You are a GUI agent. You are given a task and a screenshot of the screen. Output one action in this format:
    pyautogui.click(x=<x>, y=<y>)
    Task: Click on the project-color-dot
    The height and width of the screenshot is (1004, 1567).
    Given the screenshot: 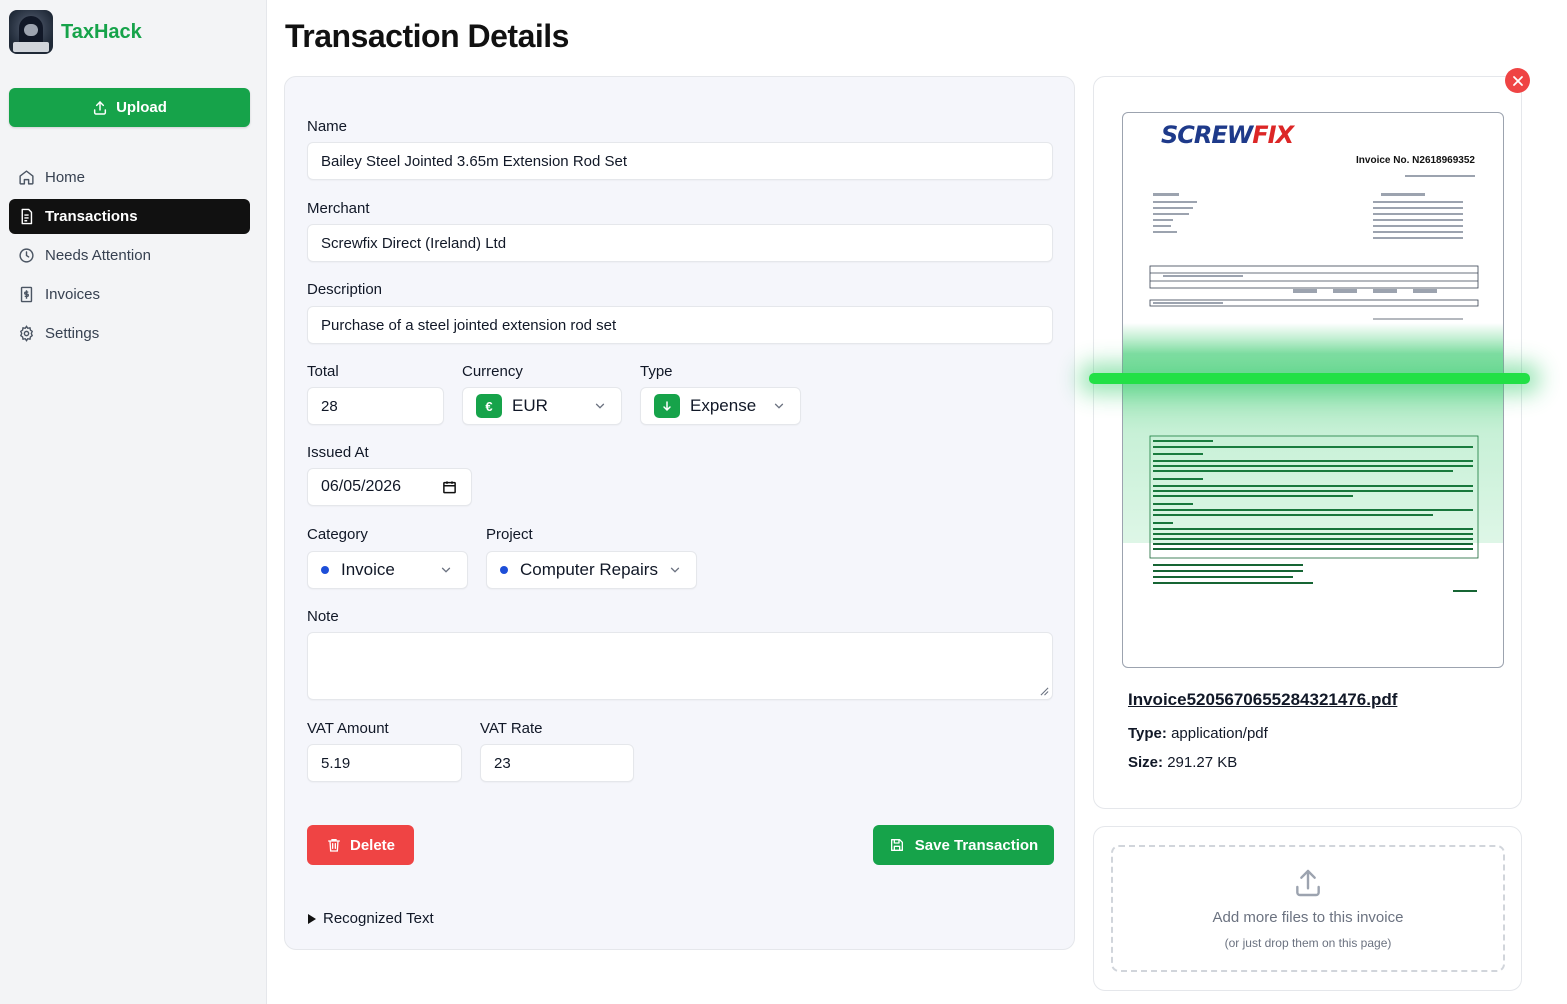 What is the action you would take?
    pyautogui.click(x=504, y=570)
    